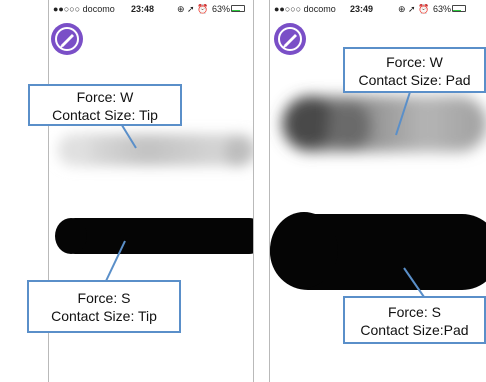 This screenshot has height=382, width=486. I want to click on callout-left-bottom: Force: S Contact Size: Tip, so click(104, 306).